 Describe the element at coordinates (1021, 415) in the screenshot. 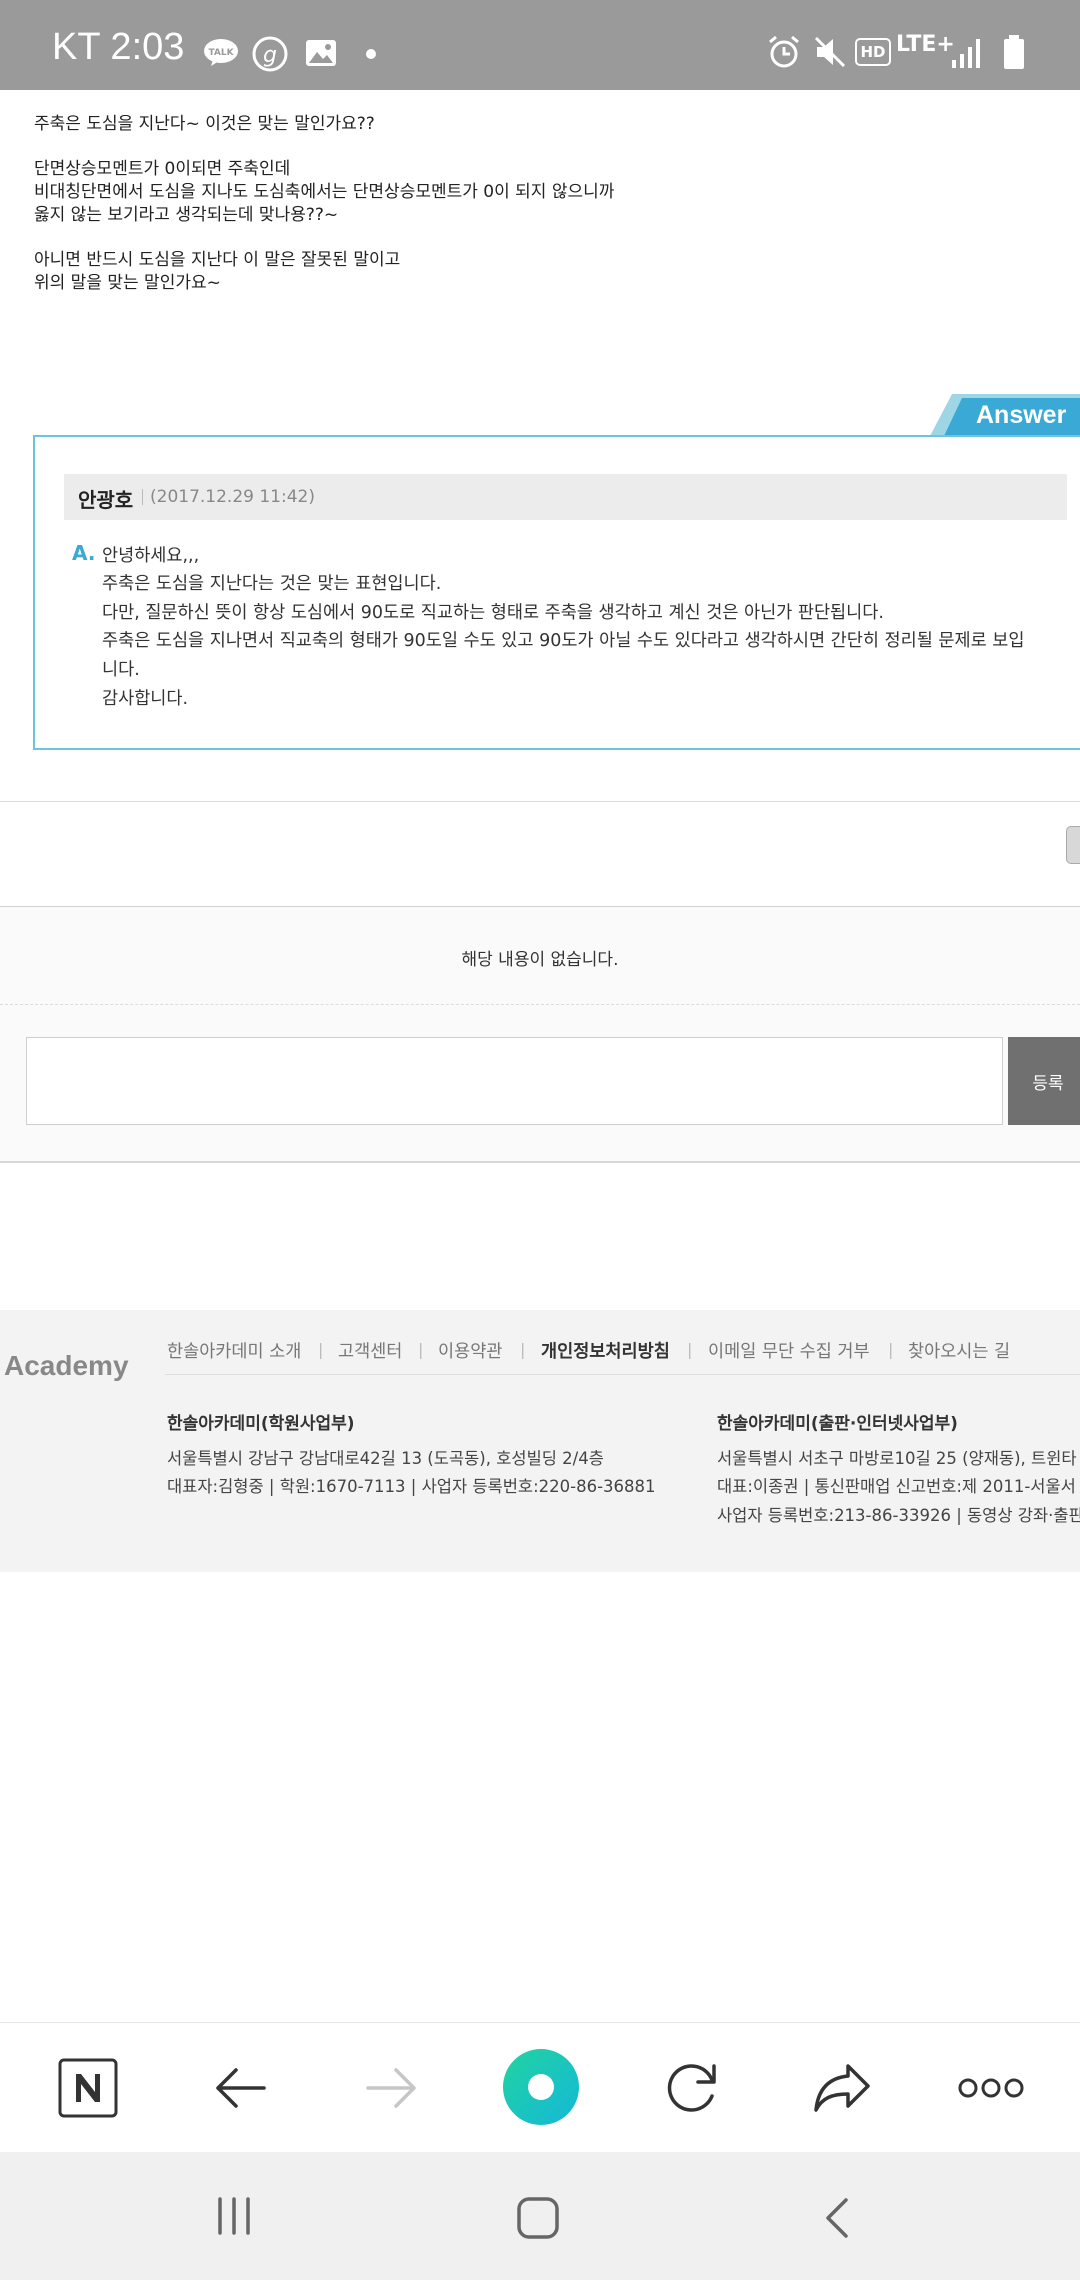

I see `answer-tab-label: Answer` at that location.